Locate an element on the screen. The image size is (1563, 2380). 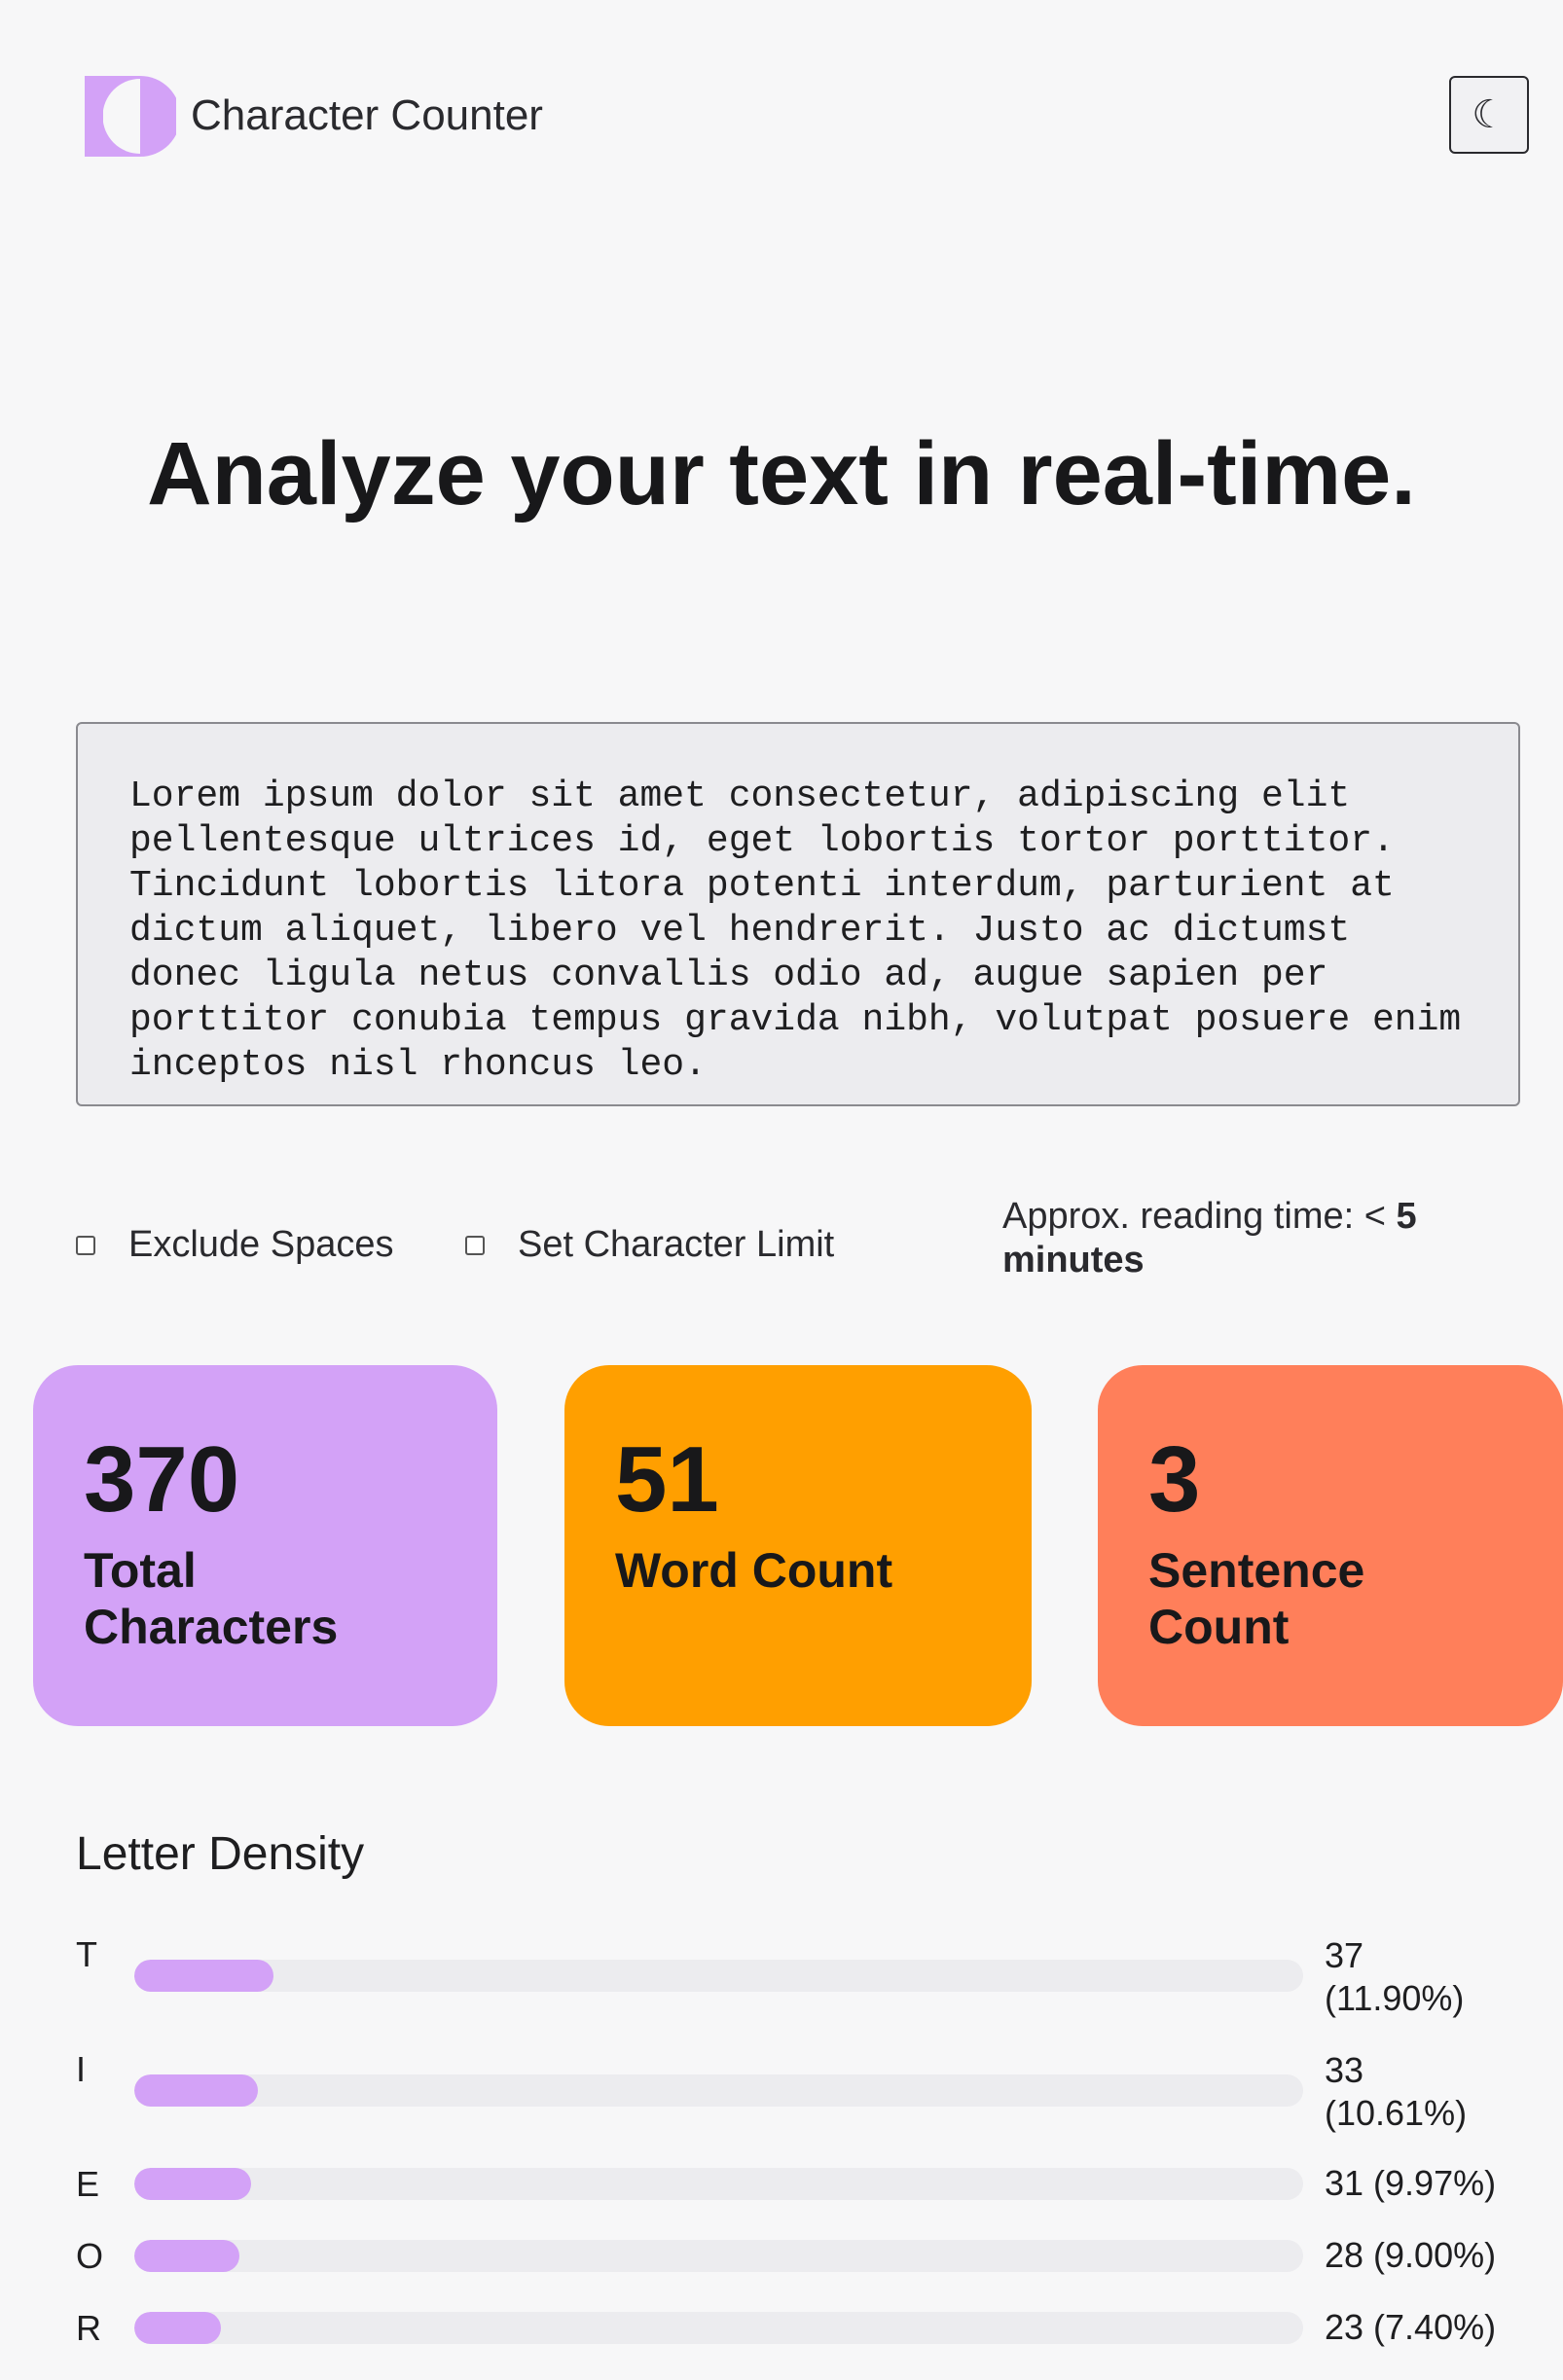
char-limit-option: Set Character Limit is located at coordinates (649, 1245).